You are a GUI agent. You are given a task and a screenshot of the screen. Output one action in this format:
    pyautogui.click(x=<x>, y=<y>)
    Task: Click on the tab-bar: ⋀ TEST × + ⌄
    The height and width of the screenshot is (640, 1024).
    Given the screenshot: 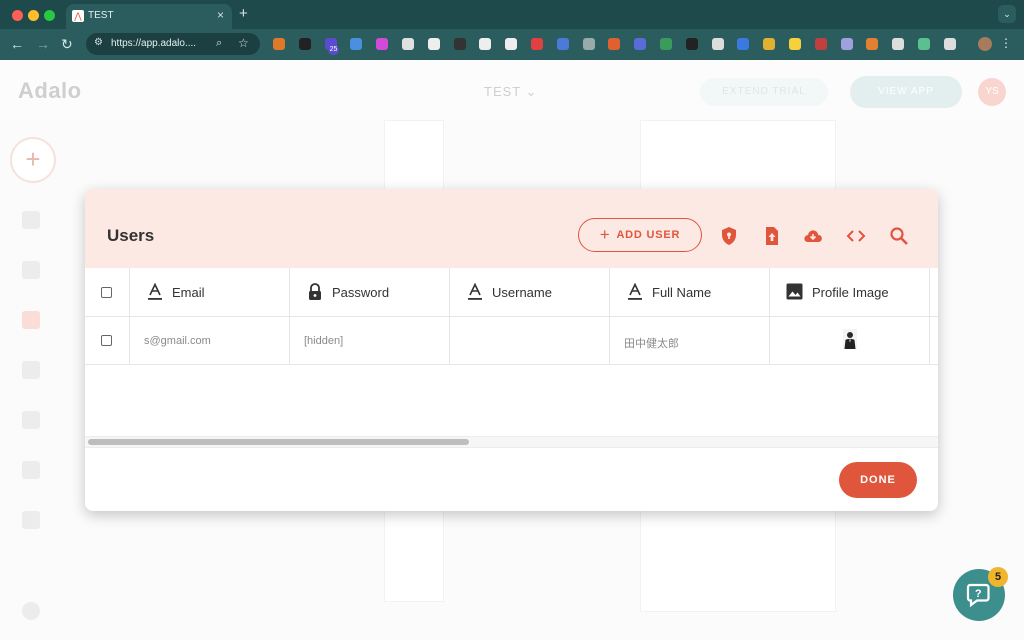 What is the action you would take?
    pyautogui.click(x=512, y=14)
    